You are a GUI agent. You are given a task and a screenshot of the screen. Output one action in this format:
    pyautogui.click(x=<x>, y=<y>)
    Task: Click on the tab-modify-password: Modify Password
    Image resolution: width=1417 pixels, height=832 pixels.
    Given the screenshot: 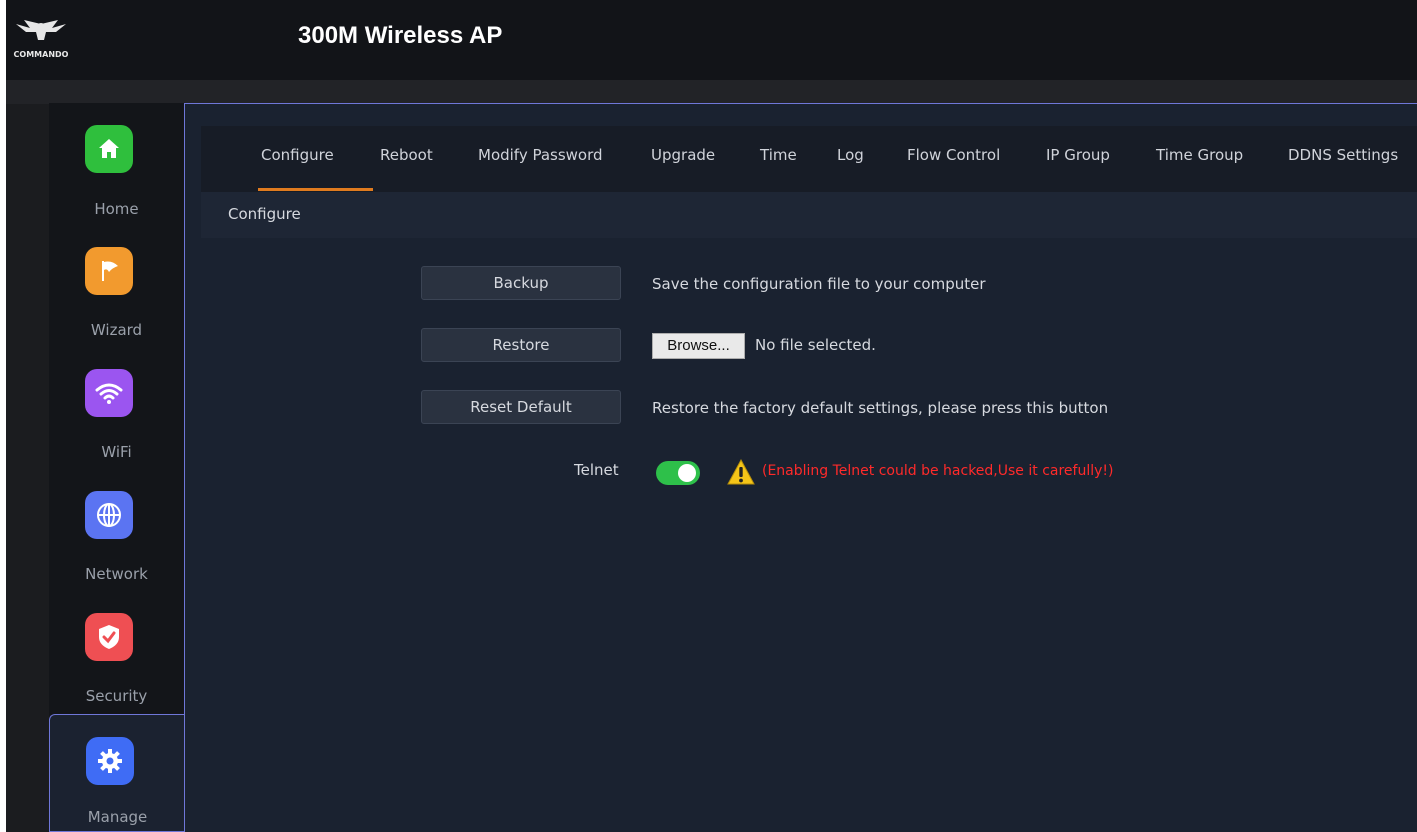 What is the action you would take?
    pyautogui.click(x=540, y=155)
    